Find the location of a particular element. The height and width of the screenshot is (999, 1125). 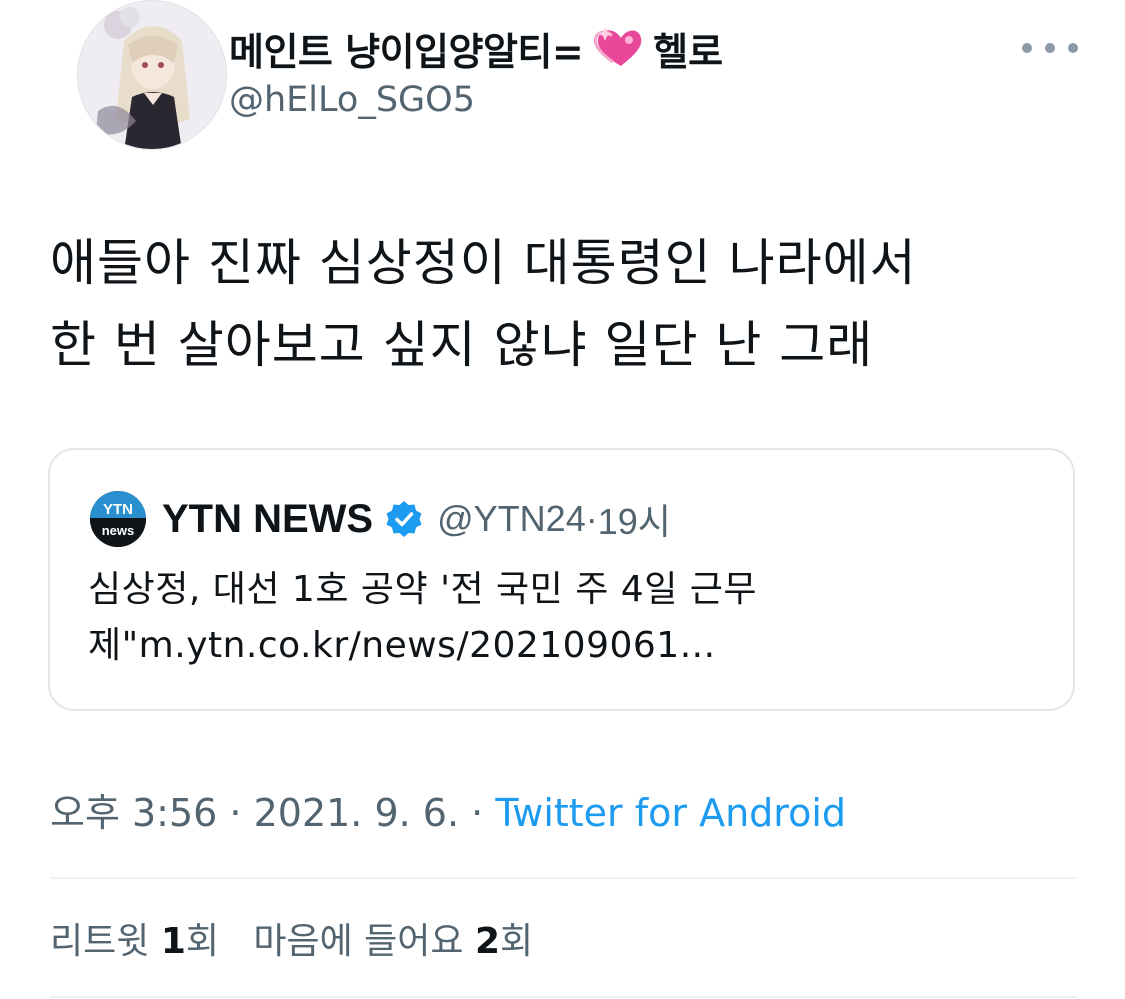

verified-badge-icon is located at coordinates (404, 519).